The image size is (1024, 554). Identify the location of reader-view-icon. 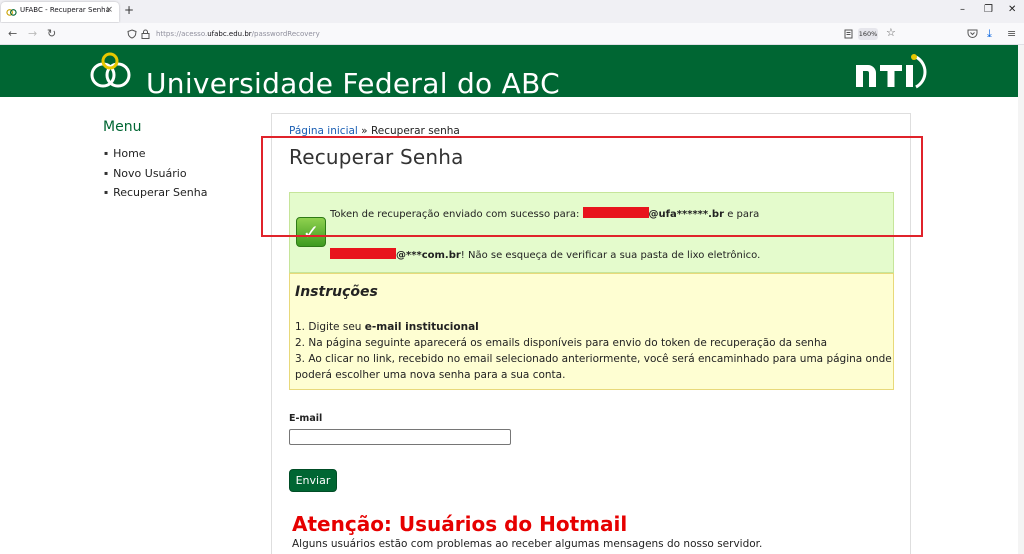
(848, 34).